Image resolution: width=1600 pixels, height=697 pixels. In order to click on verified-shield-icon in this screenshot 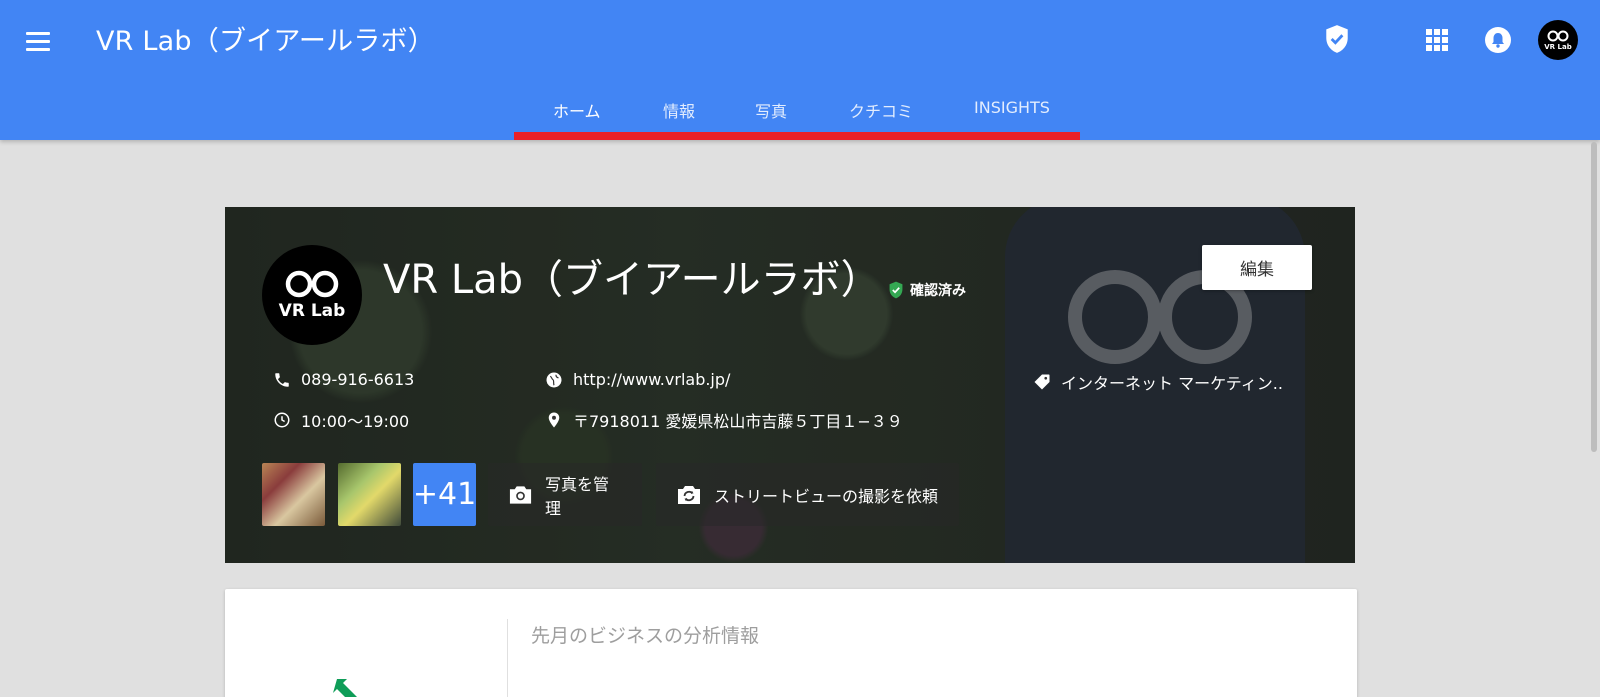, I will do `click(896, 290)`.